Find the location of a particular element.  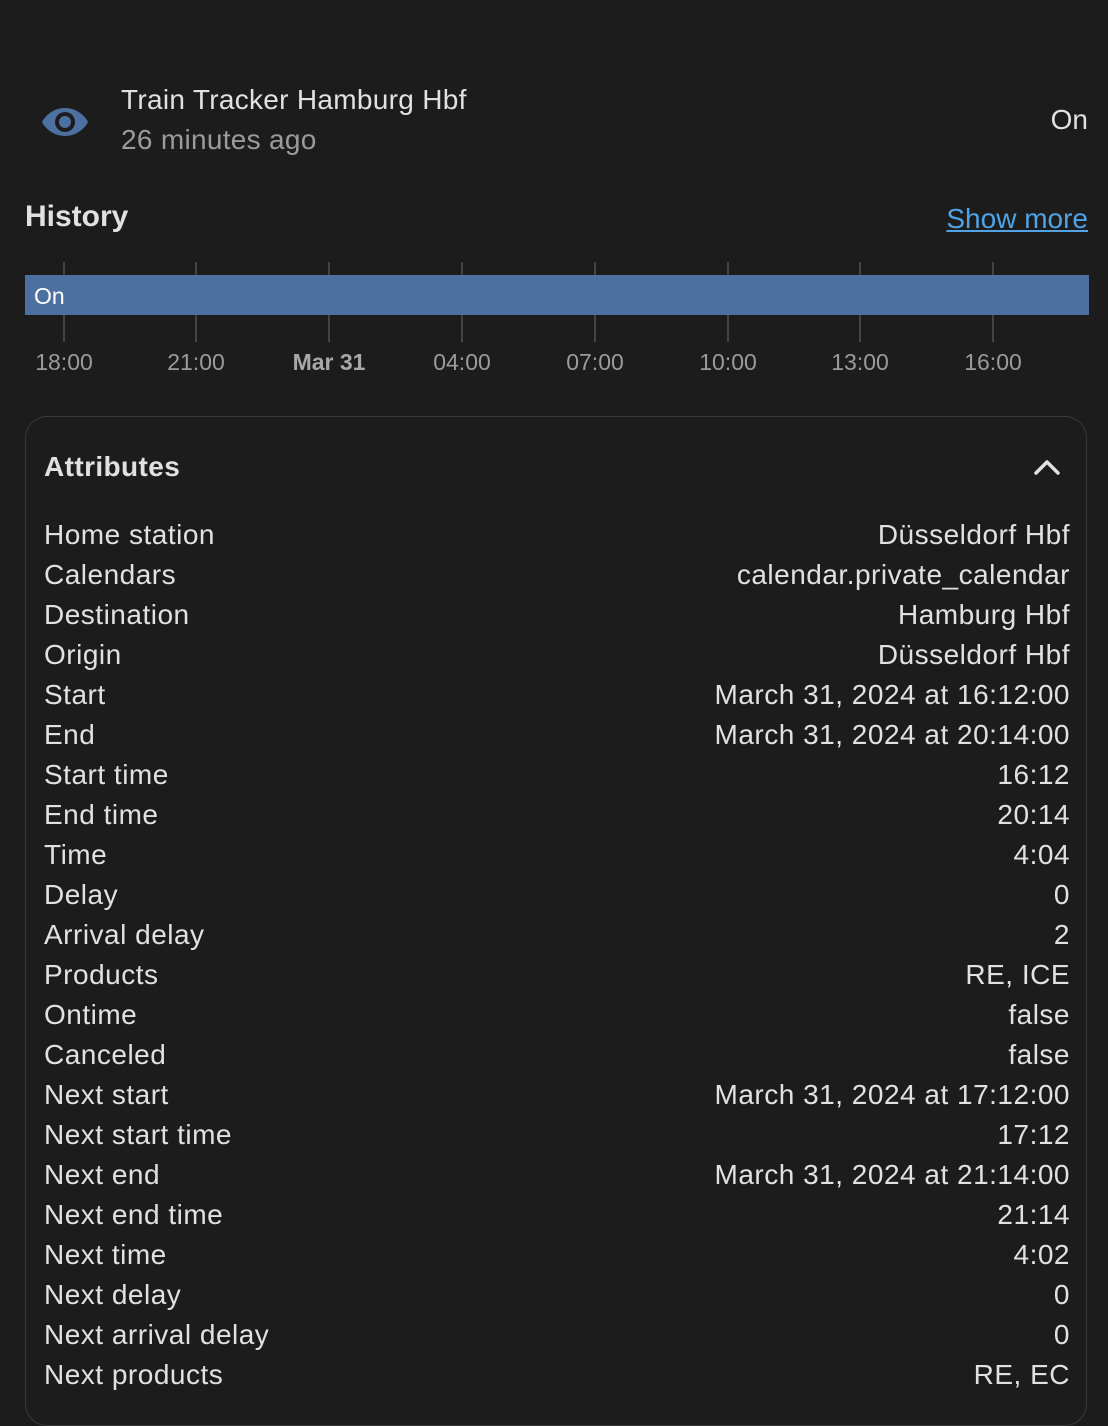

attribute-key: Next time is located at coordinates (105, 1254).